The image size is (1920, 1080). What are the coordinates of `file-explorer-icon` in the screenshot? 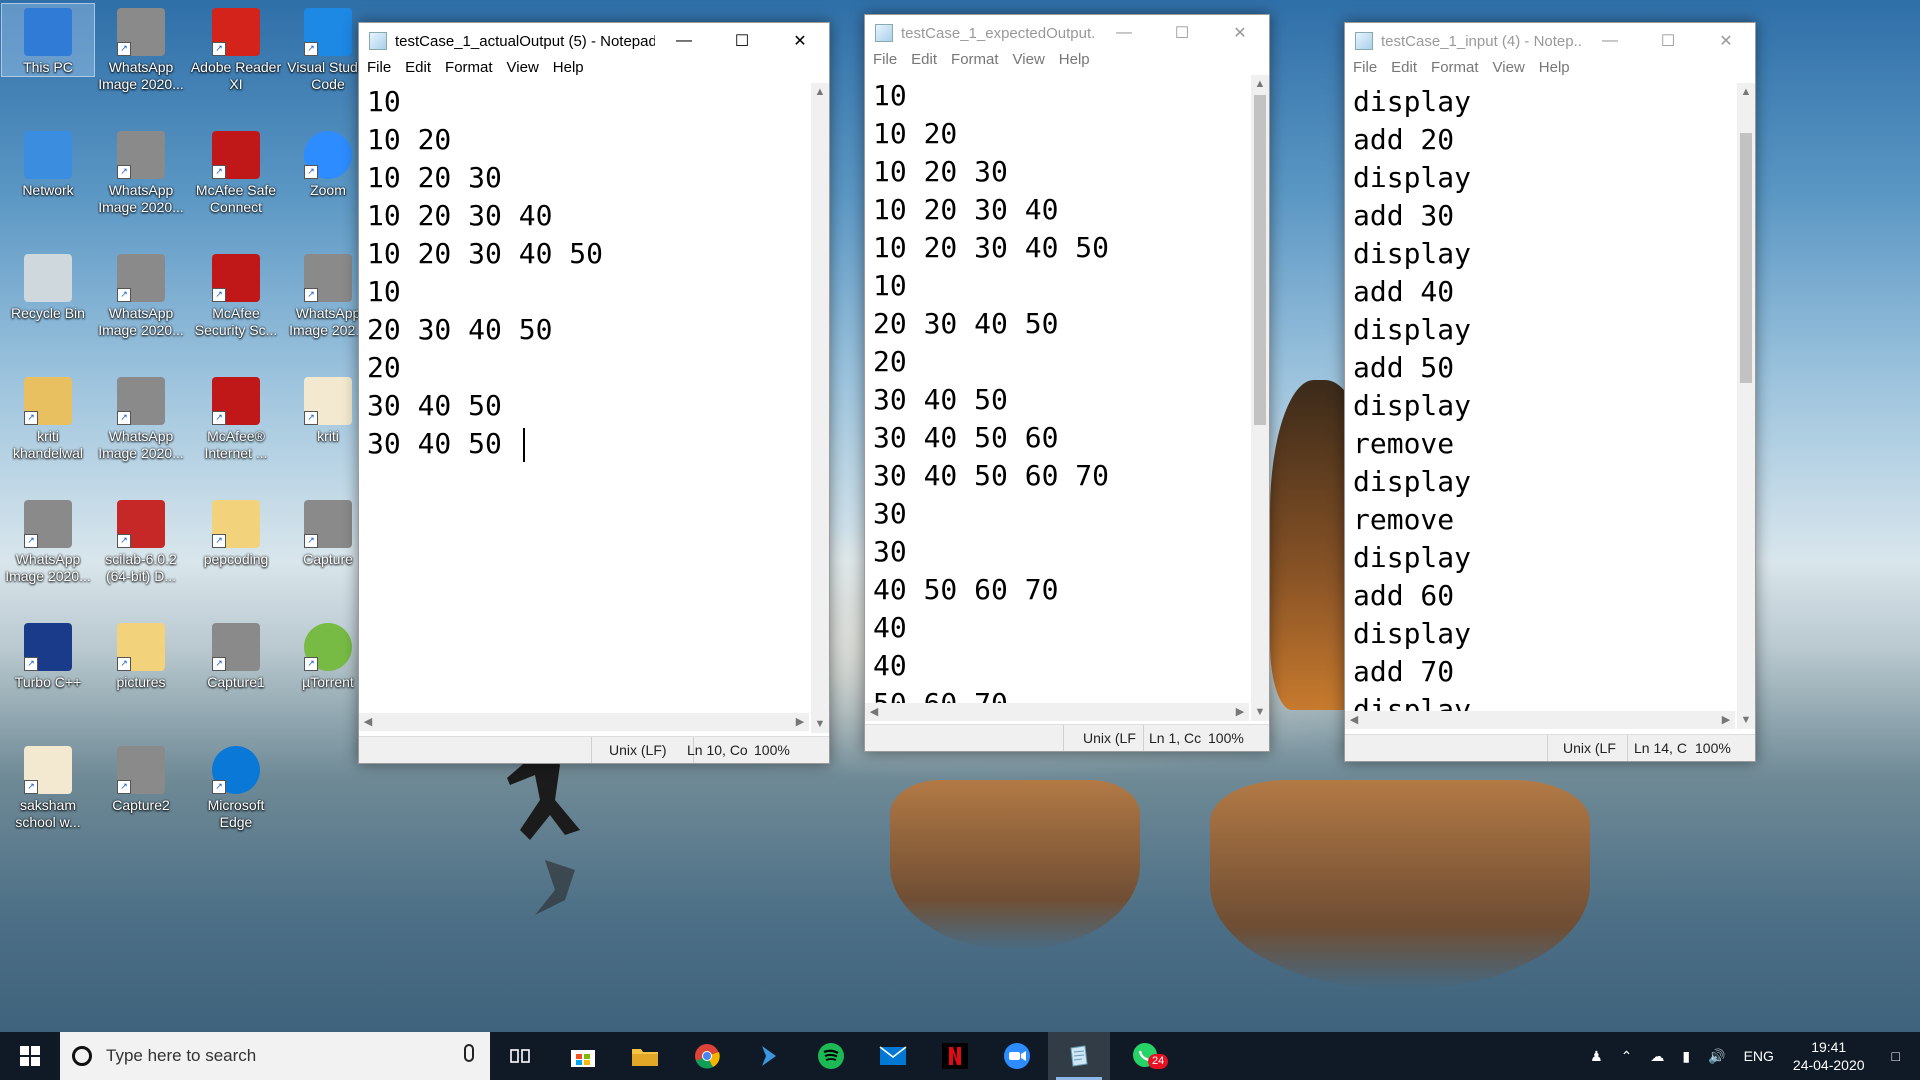 It's located at (645, 1056).